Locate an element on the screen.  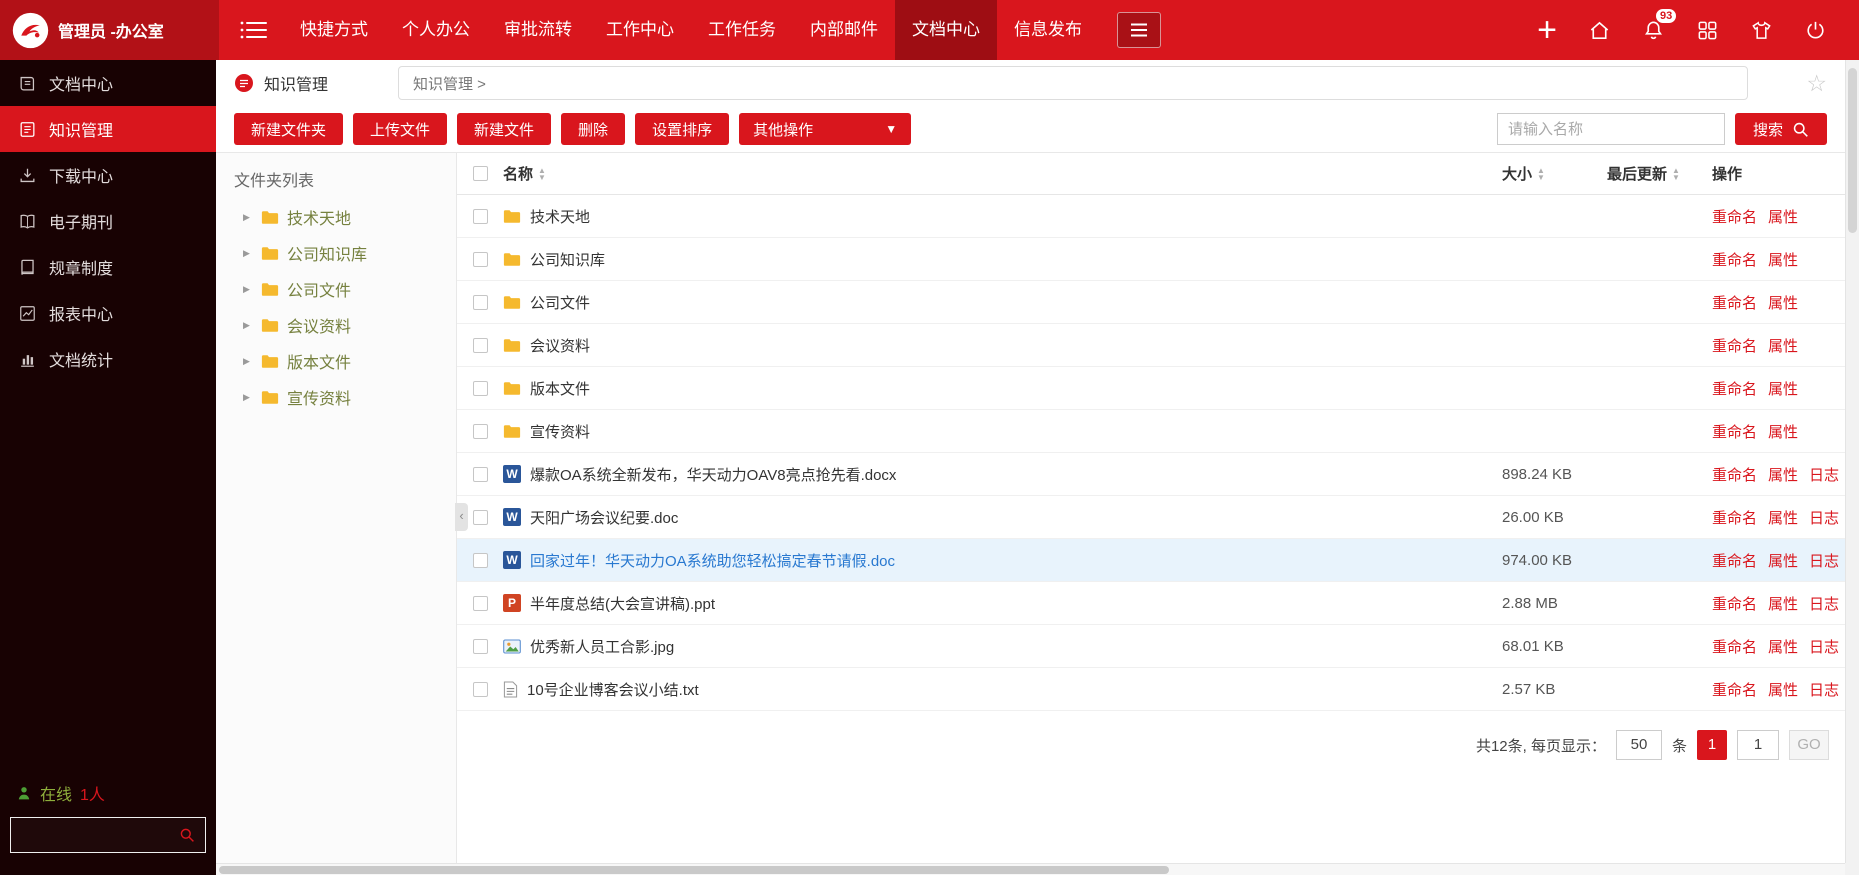
breadcrumb: 知识管理 > is located at coordinates (1073, 83).